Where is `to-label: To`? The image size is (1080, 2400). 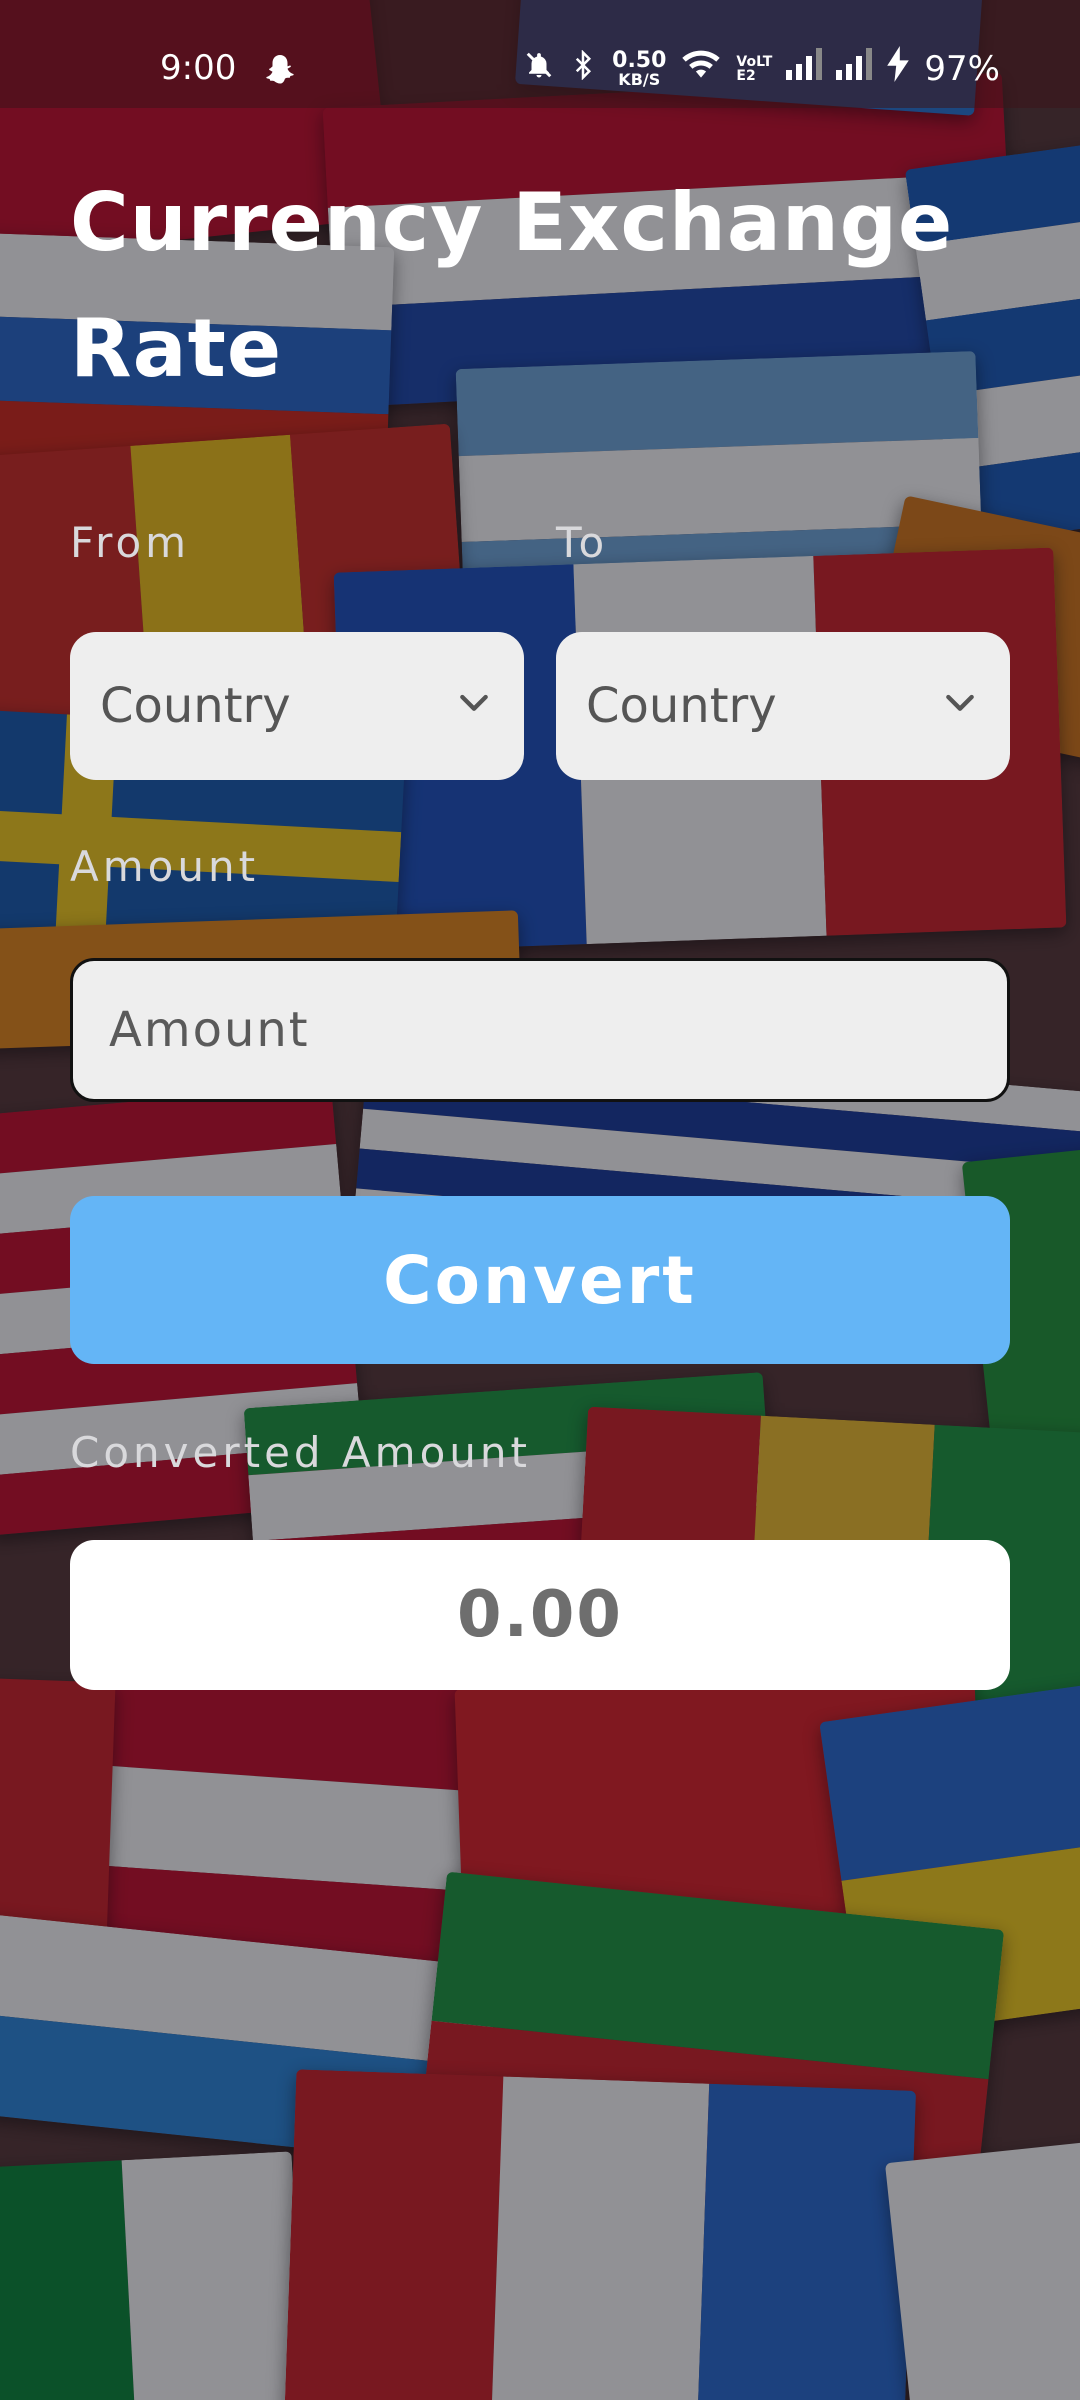 to-label: To is located at coordinates (582, 542).